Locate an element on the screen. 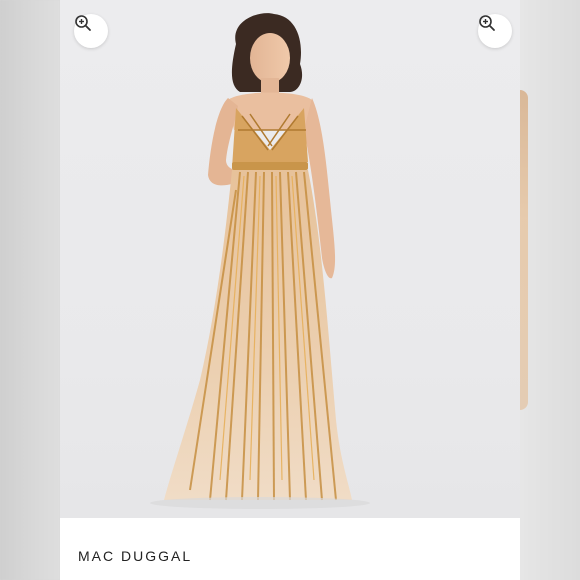 The height and width of the screenshot is (580, 580). brand-bar: MAC DUGGAL is located at coordinates (290, 549).